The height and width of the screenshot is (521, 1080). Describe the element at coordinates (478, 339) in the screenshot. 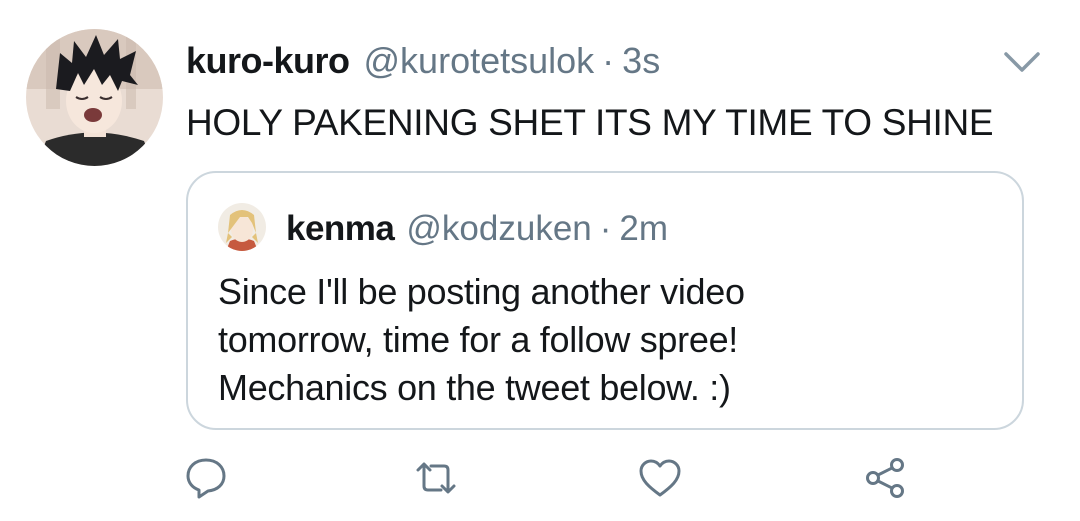

I see `quoted-text-line: tomorrow, time for a follow spree!` at that location.